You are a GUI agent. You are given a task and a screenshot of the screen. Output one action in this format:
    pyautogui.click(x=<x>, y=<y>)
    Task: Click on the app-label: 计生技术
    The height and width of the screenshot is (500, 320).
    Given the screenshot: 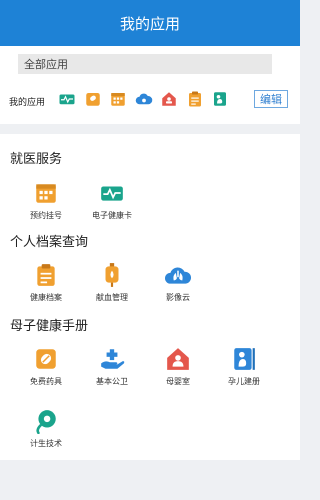 What is the action you would take?
    pyautogui.click(x=46, y=443)
    